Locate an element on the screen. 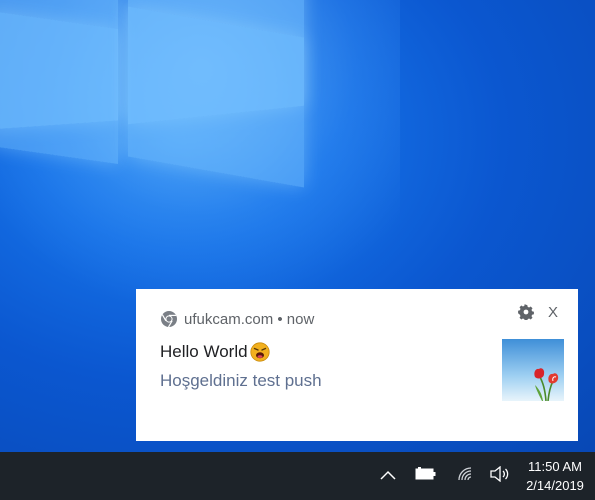 The image size is (595, 500). clock-time: 11:50 AM is located at coordinates (555, 466).